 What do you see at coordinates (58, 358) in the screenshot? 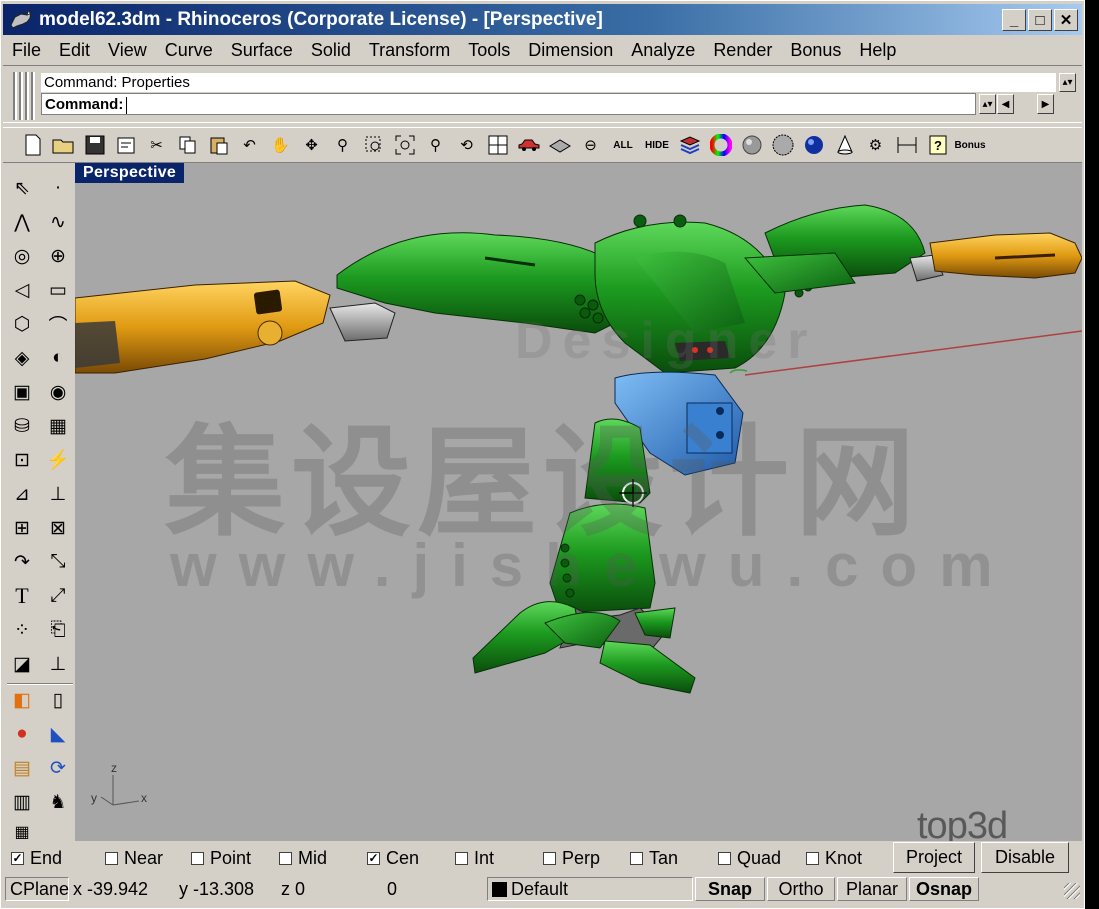
I see `revolve-icon: ◐` at bounding box center [58, 358].